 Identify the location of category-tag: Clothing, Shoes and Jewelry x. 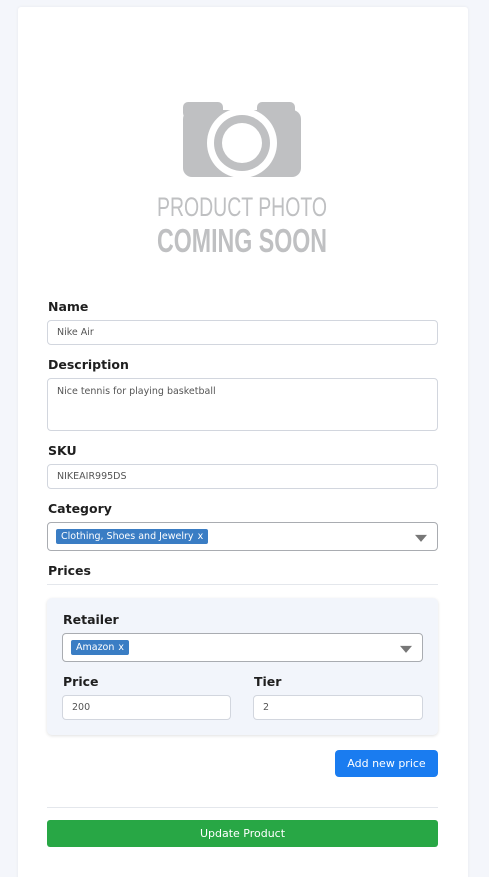
(132, 536).